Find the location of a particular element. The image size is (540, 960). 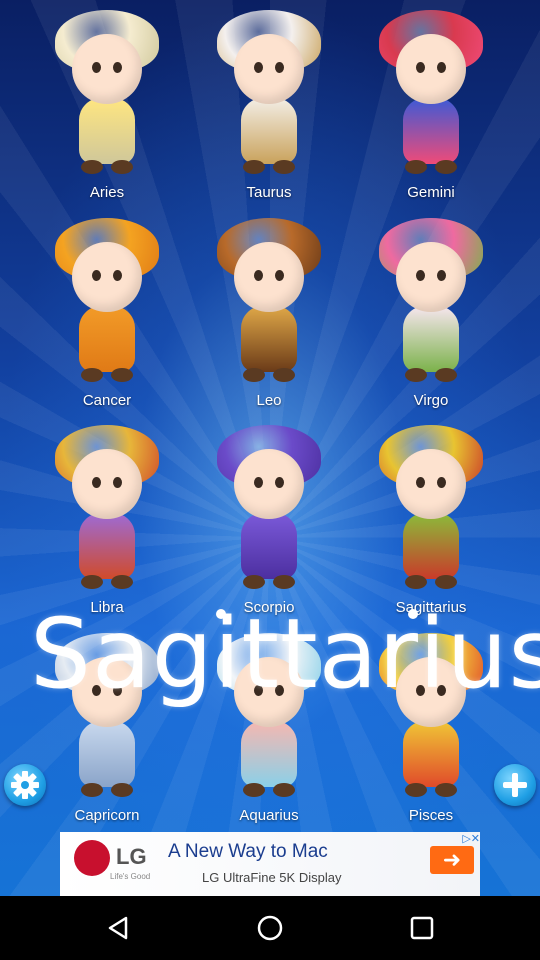

sign-label: Pisces is located at coordinates (431, 815).